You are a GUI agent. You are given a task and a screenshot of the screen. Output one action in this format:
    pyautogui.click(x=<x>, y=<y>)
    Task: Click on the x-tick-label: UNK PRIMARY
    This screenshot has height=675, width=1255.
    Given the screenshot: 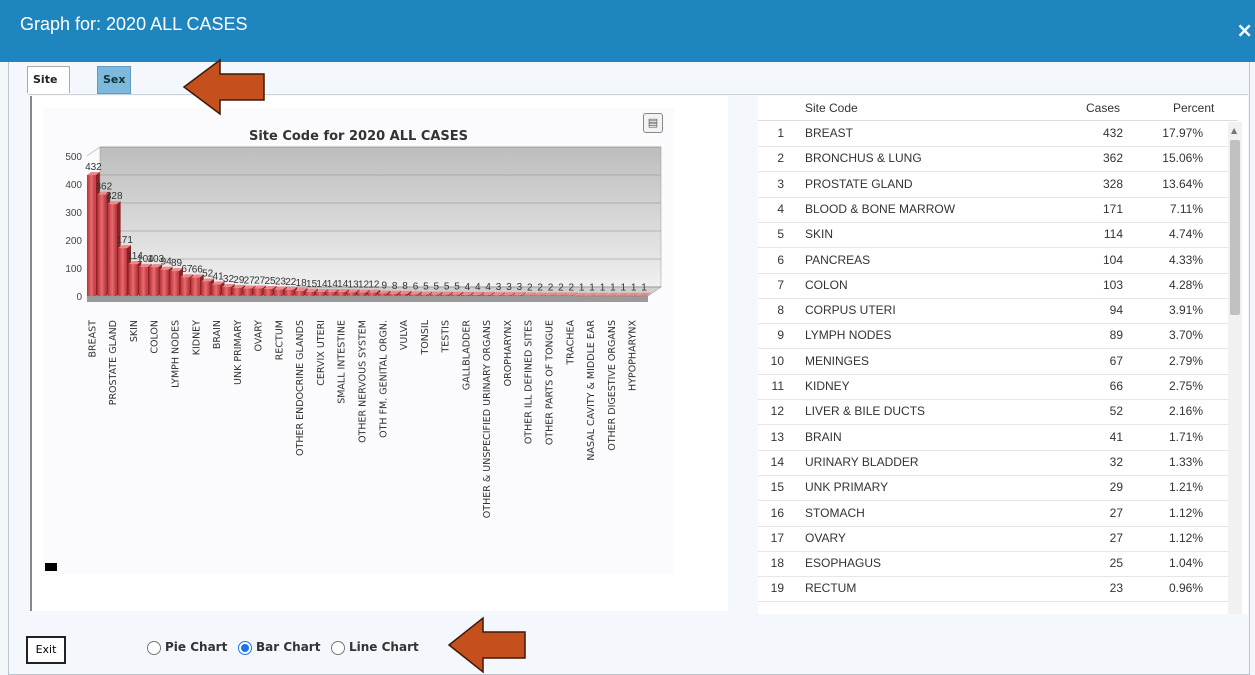 What is the action you would take?
    pyautogui.click(x=238, y=352)
    